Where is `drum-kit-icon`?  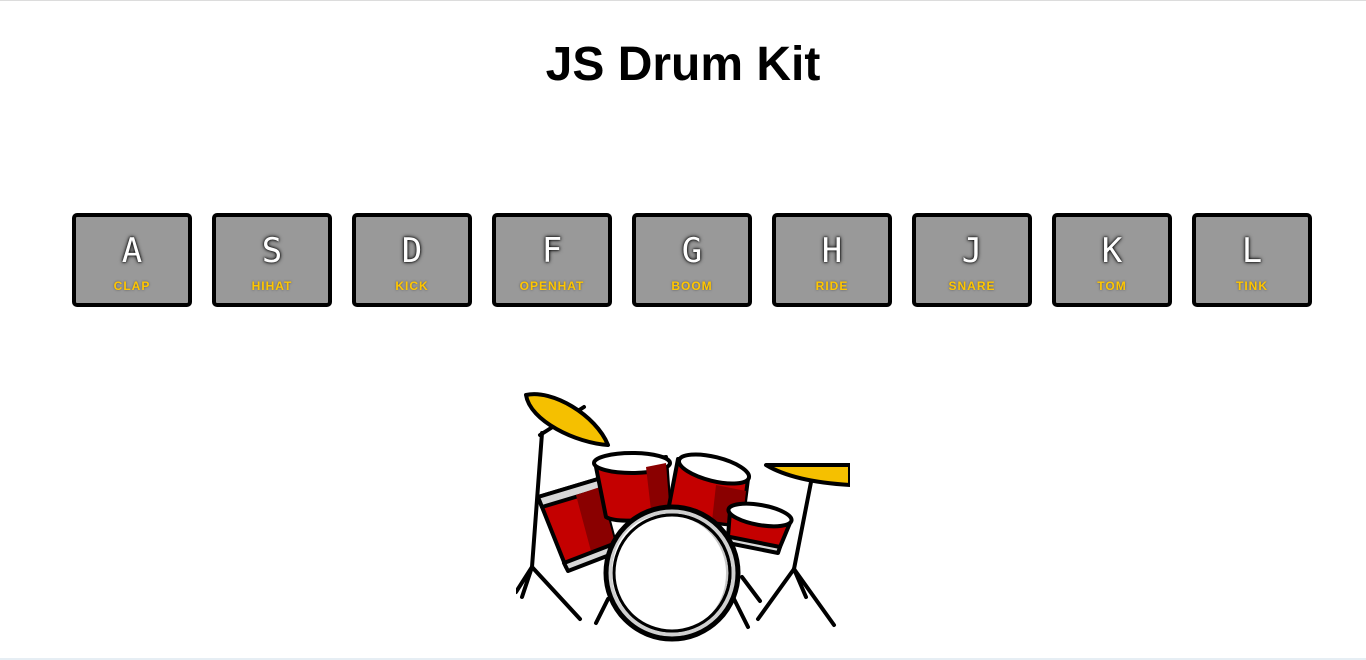 drum-kit-icon is located at coordinates (683, 517).